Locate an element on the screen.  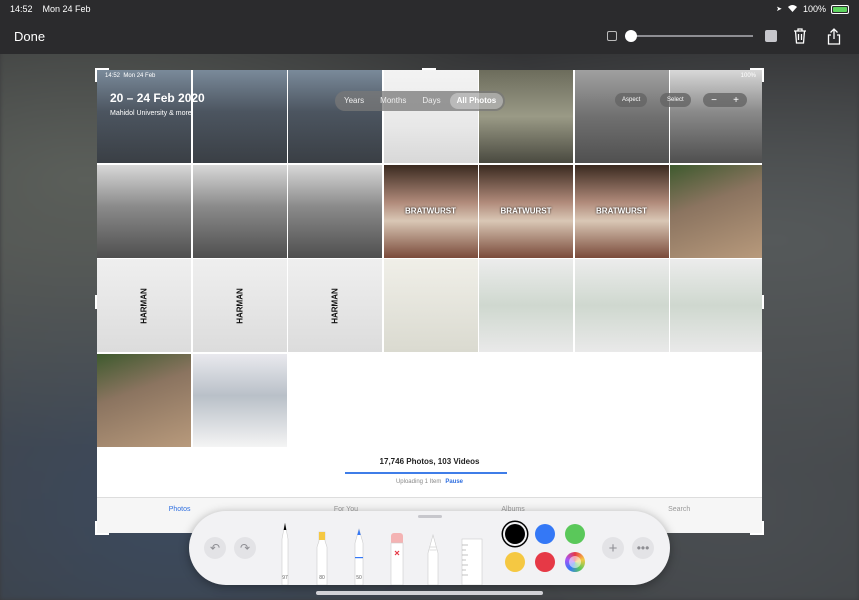
redo-button: ↷ is located at coordinates (245, 548).